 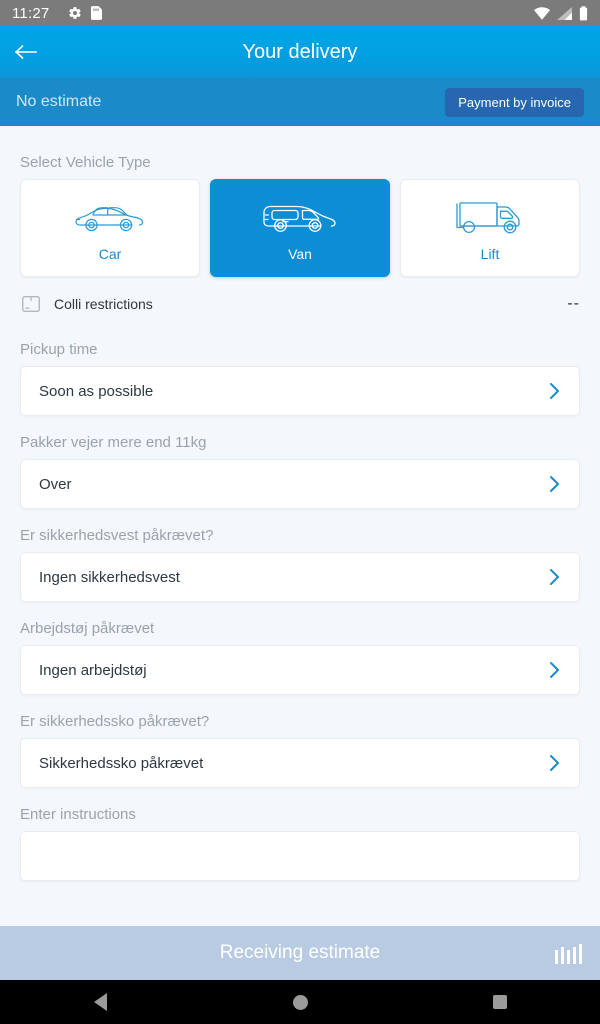 I want to click on signal-icon, so click(x=564, y=13).